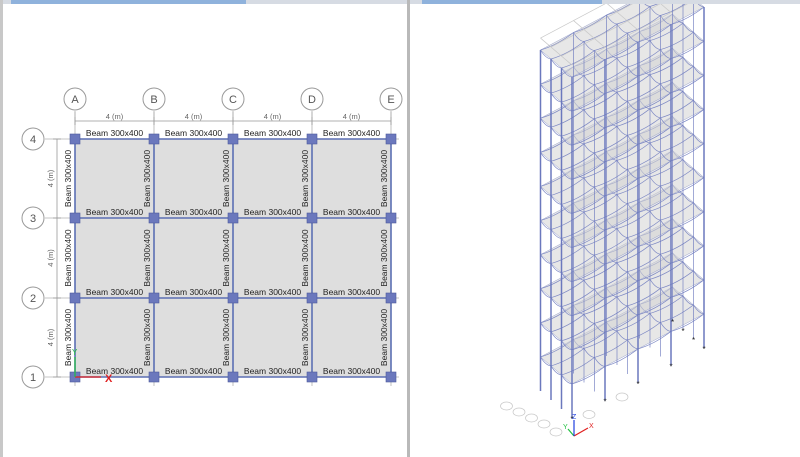 This screenshot has width=800, height=457. I want to click on grid-bubble-label: D, so click(312, 100).